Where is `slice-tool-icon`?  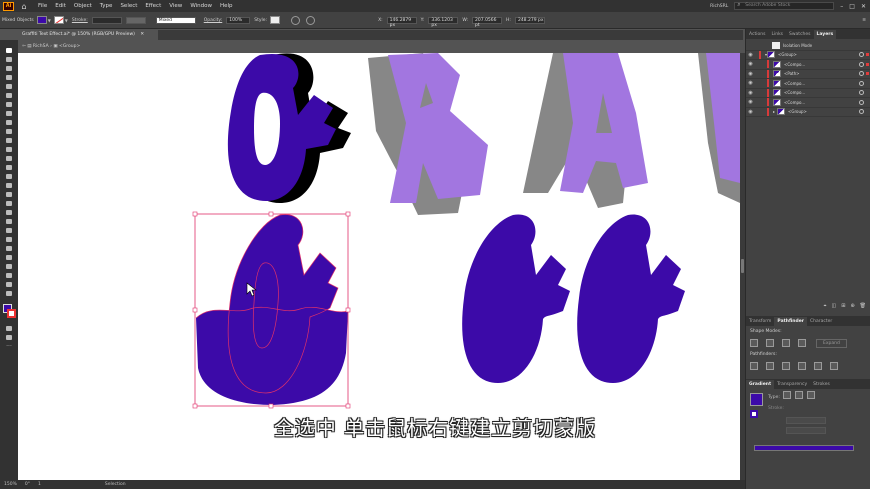
slice-tool-icon is located at coordinates (9, 275).